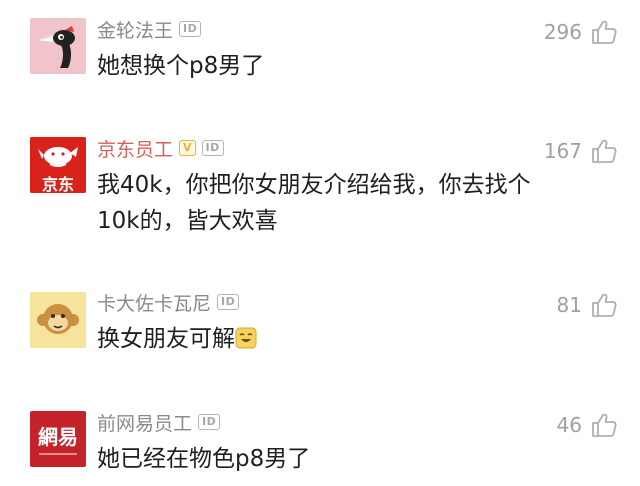 Image resolution: width=640 pixels, height=486 pixels. Describe the element at coordinates (181, 66) in the screenshot. I see `comment-text: 她想换个p8男了` at that location.